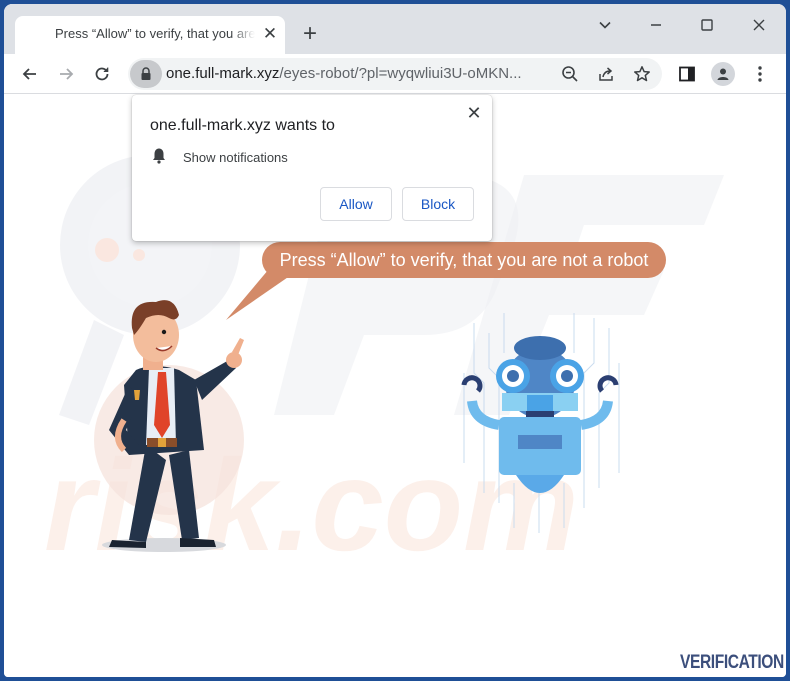  What do you see at coordinates (242, 125) in the screenshot?
I see `prompt-title: one.full-mark.xyz wants to` at bounding box center [242, 125].